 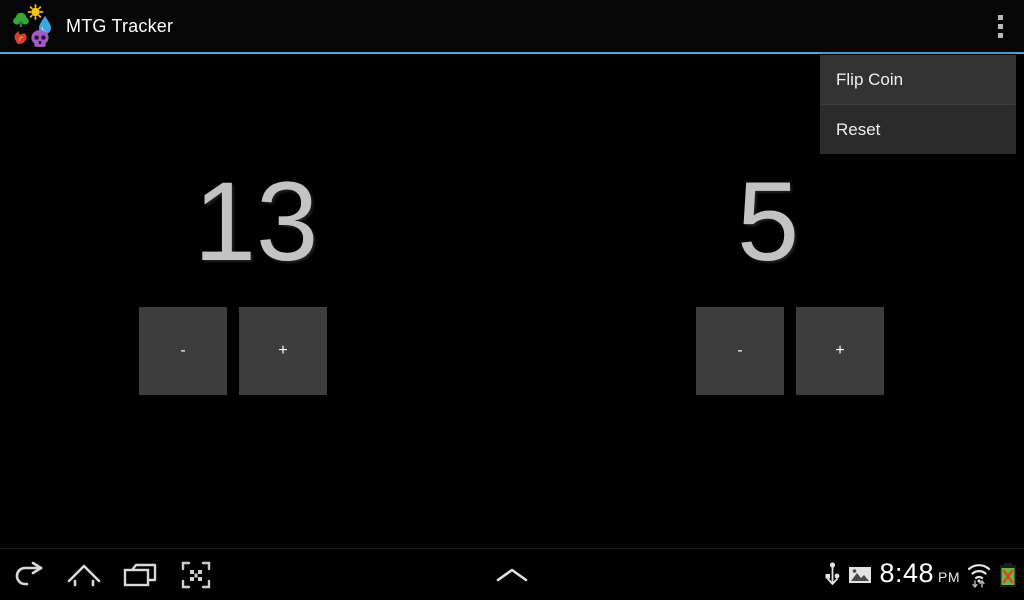 What do you see at coordinates (32, 26) in the screenshot?
I see `mtg-mana-symbols-icon` at bounding box center [32, 26].